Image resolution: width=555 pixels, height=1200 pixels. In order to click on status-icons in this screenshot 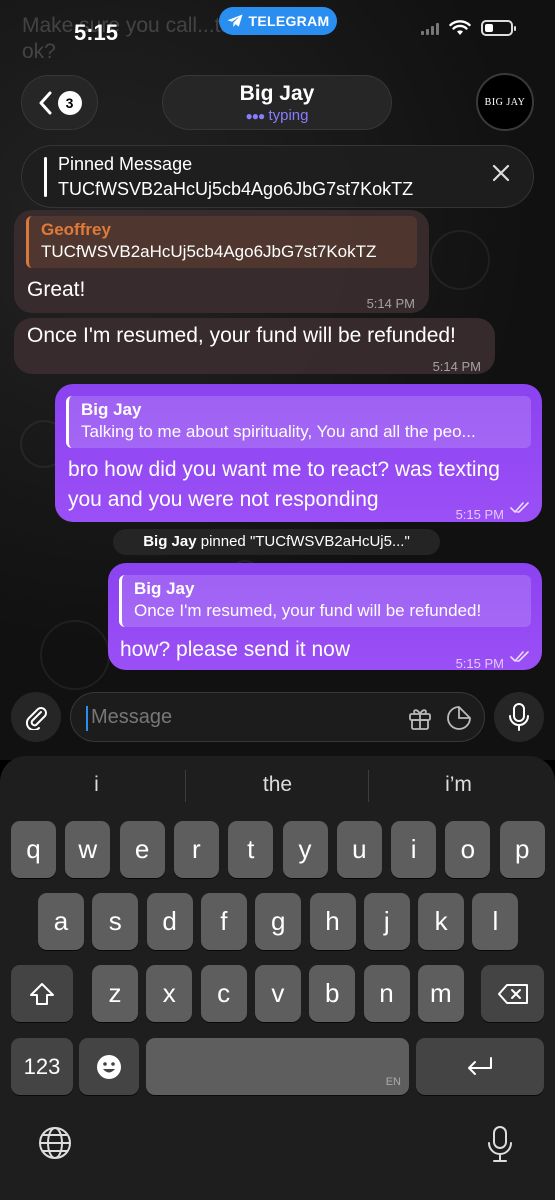, I will do `click(468, 28)`.